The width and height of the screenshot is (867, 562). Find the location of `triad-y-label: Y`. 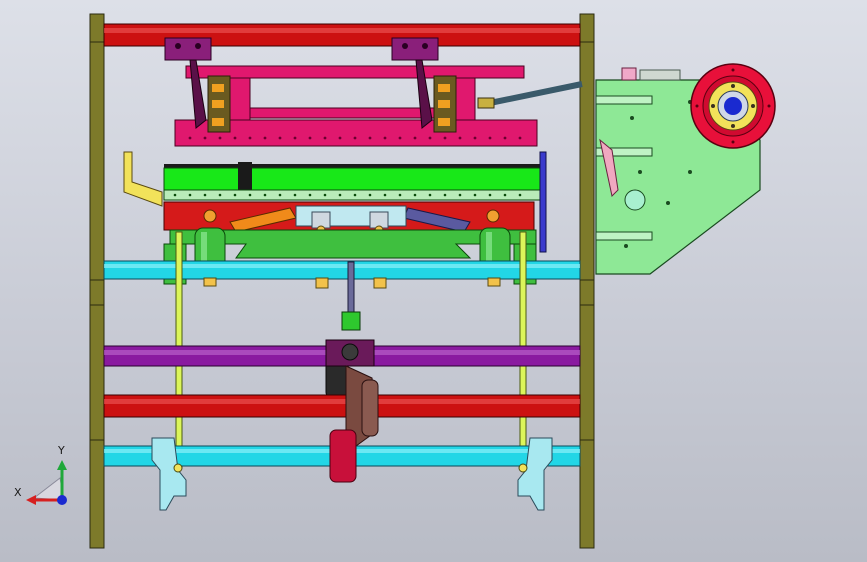

triad-y-label: Y is located at coordinates (61, 450).